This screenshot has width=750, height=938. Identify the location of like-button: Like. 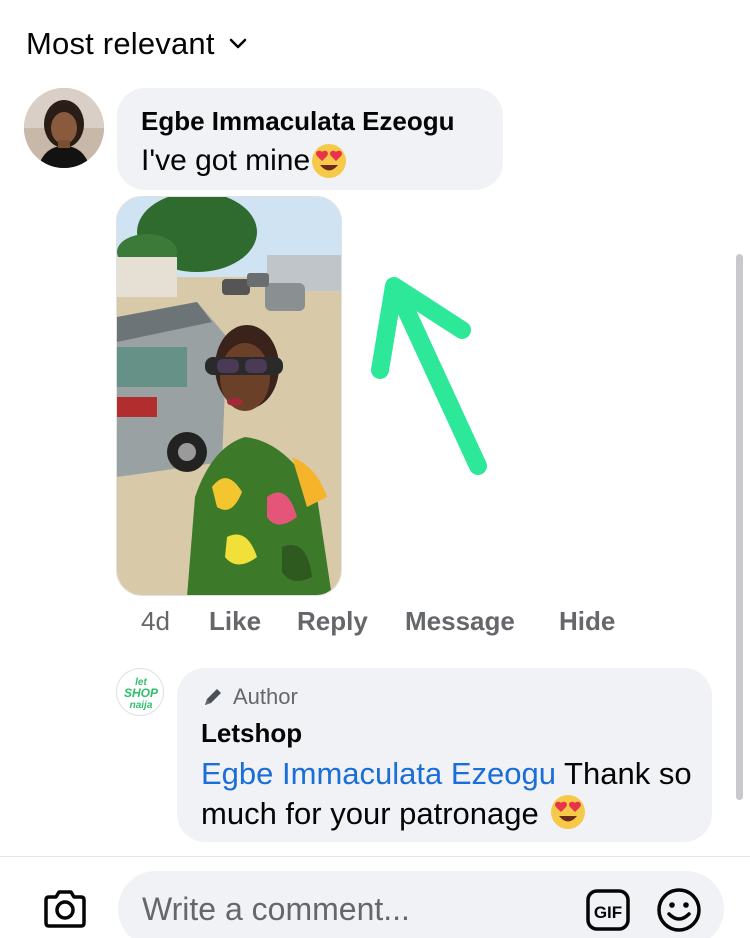
(235, 621).